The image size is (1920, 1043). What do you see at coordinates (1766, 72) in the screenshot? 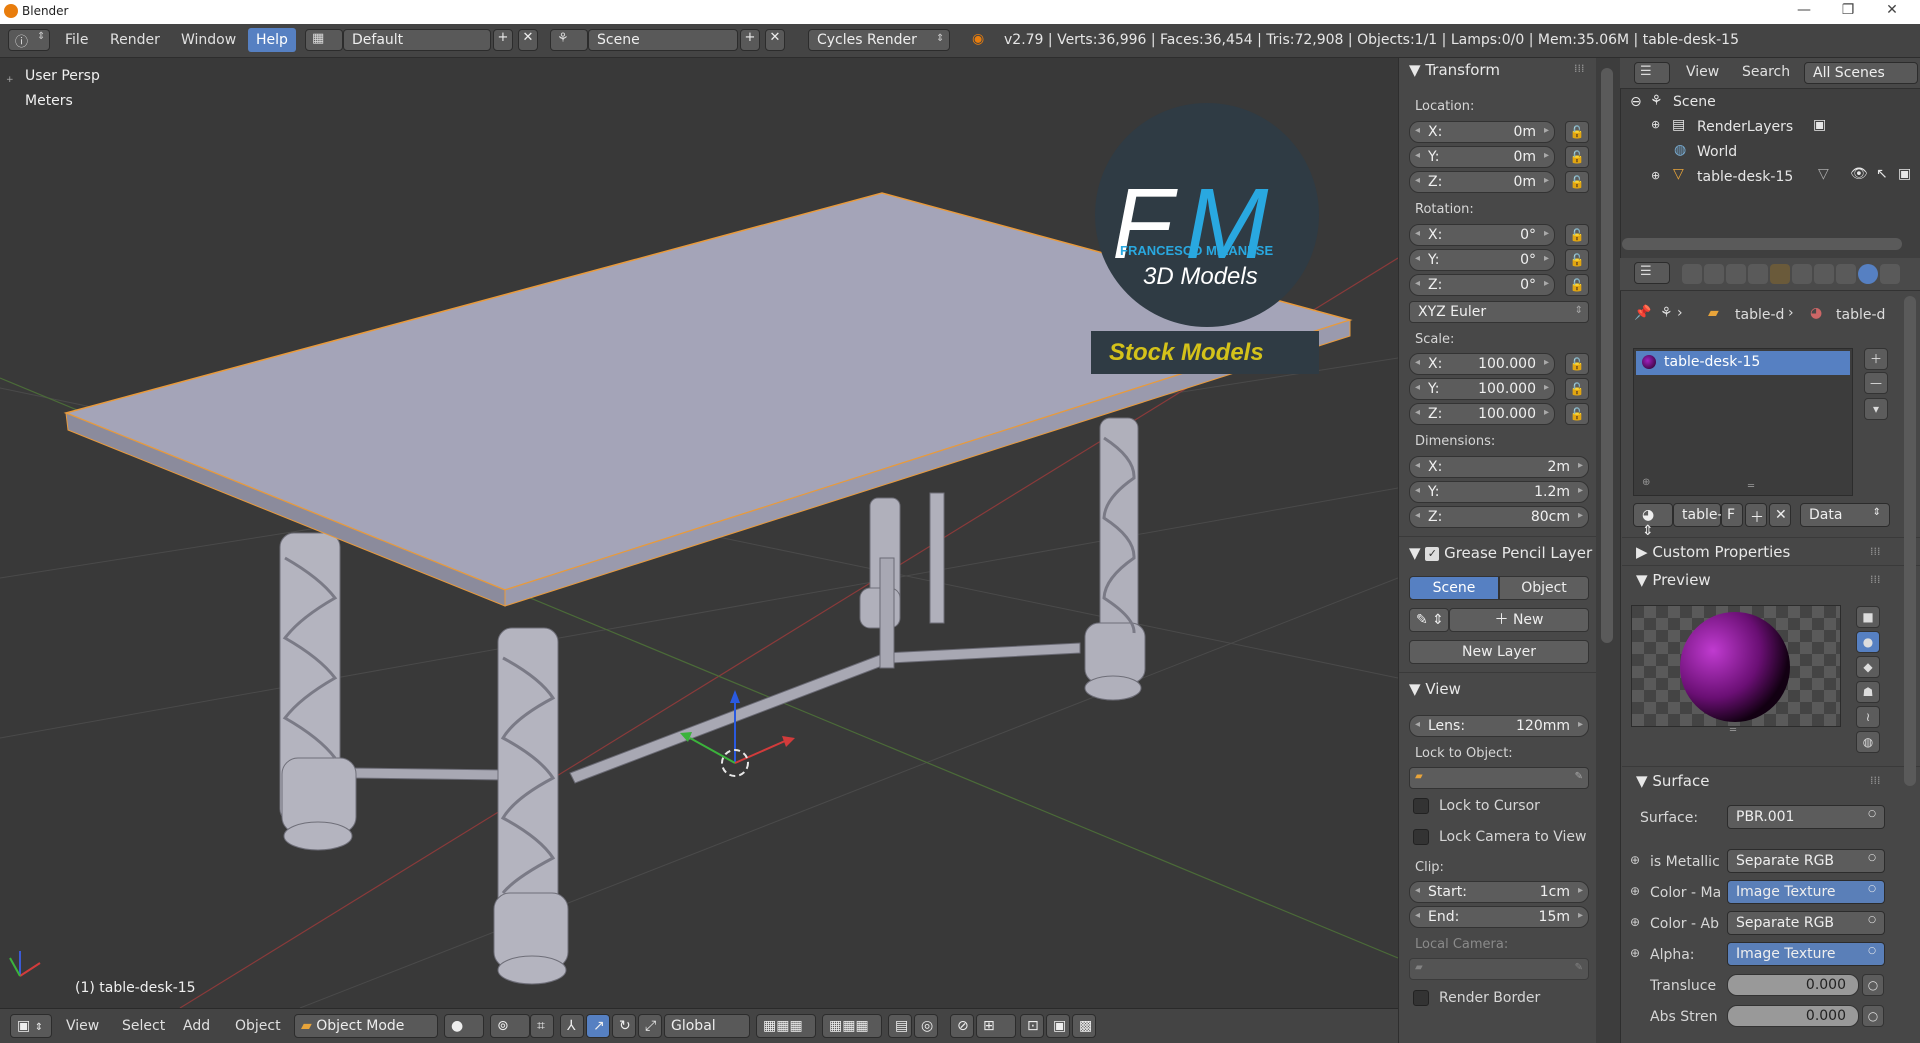
I see `outliner-menu-search: Search` at bounding box center [1766, 72].